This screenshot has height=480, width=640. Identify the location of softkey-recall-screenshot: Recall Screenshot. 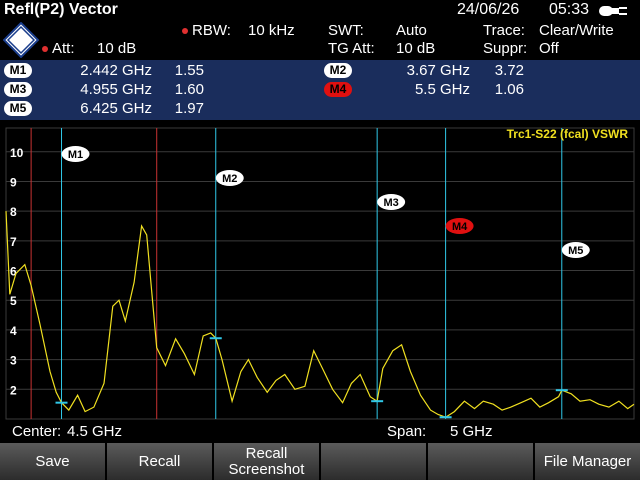
(267, 461).